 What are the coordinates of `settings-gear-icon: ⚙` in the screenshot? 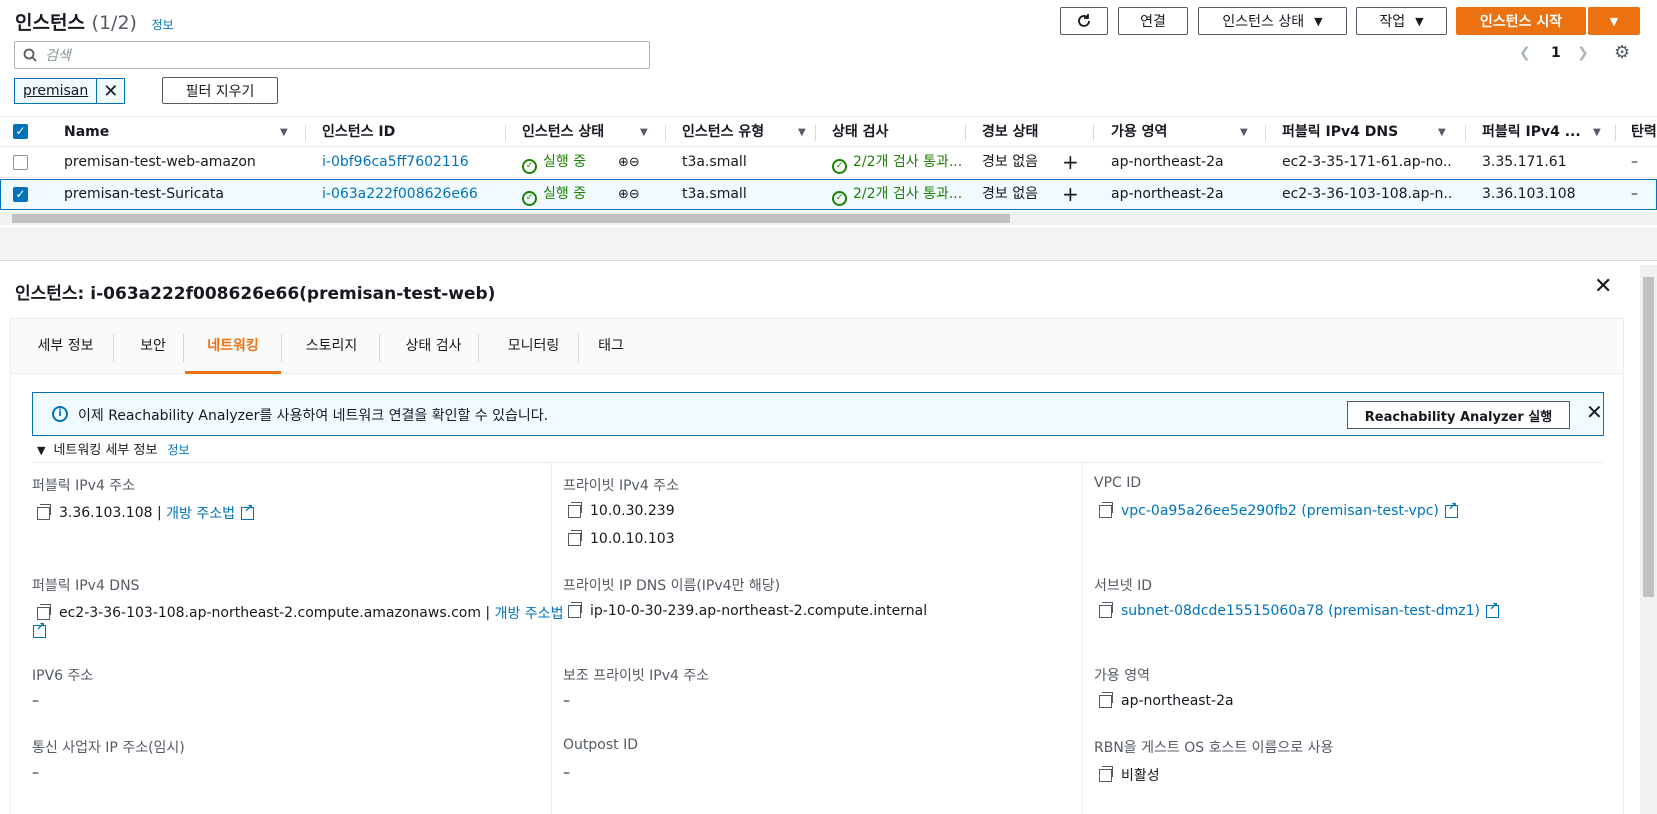 It's located at (1622, 52).